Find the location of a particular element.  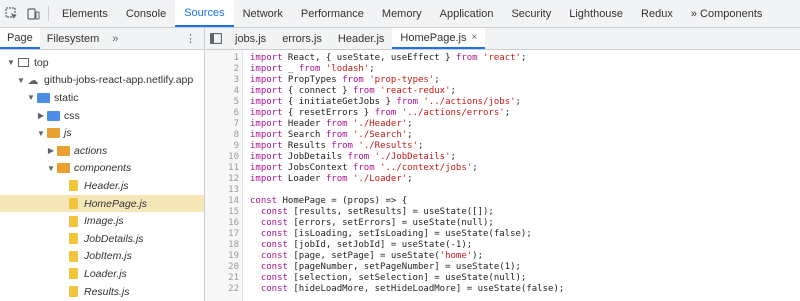

code-text: import Results from './Results'; is located at coordinates (337, 146).